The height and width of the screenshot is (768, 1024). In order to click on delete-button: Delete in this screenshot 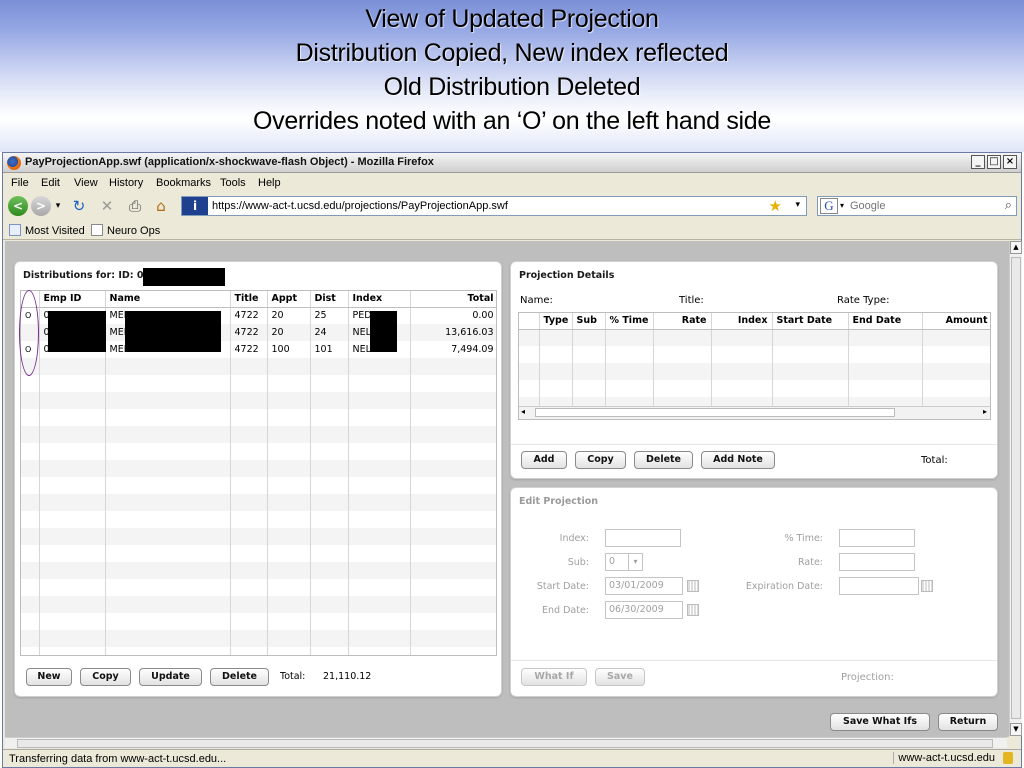, I will do `click(239, 677)`.